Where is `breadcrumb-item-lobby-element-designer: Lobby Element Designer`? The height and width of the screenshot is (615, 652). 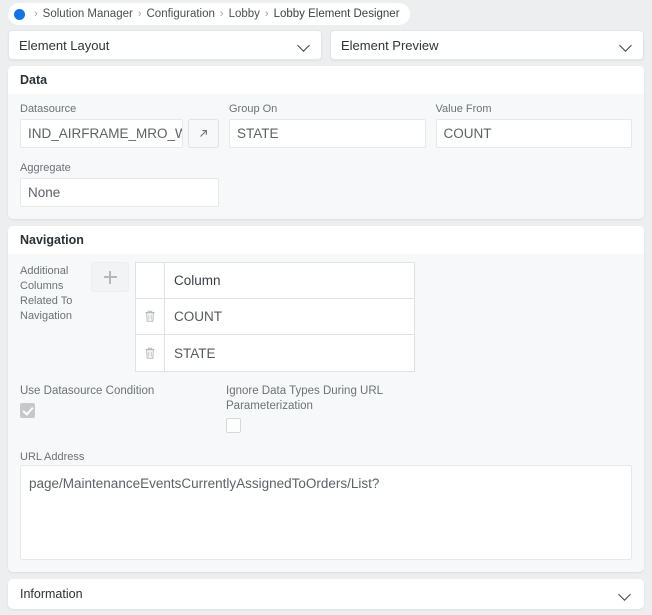
breadcrumb-item-lobby-element-designer: Lobby Element Designer is located at coordinates (337, 14).